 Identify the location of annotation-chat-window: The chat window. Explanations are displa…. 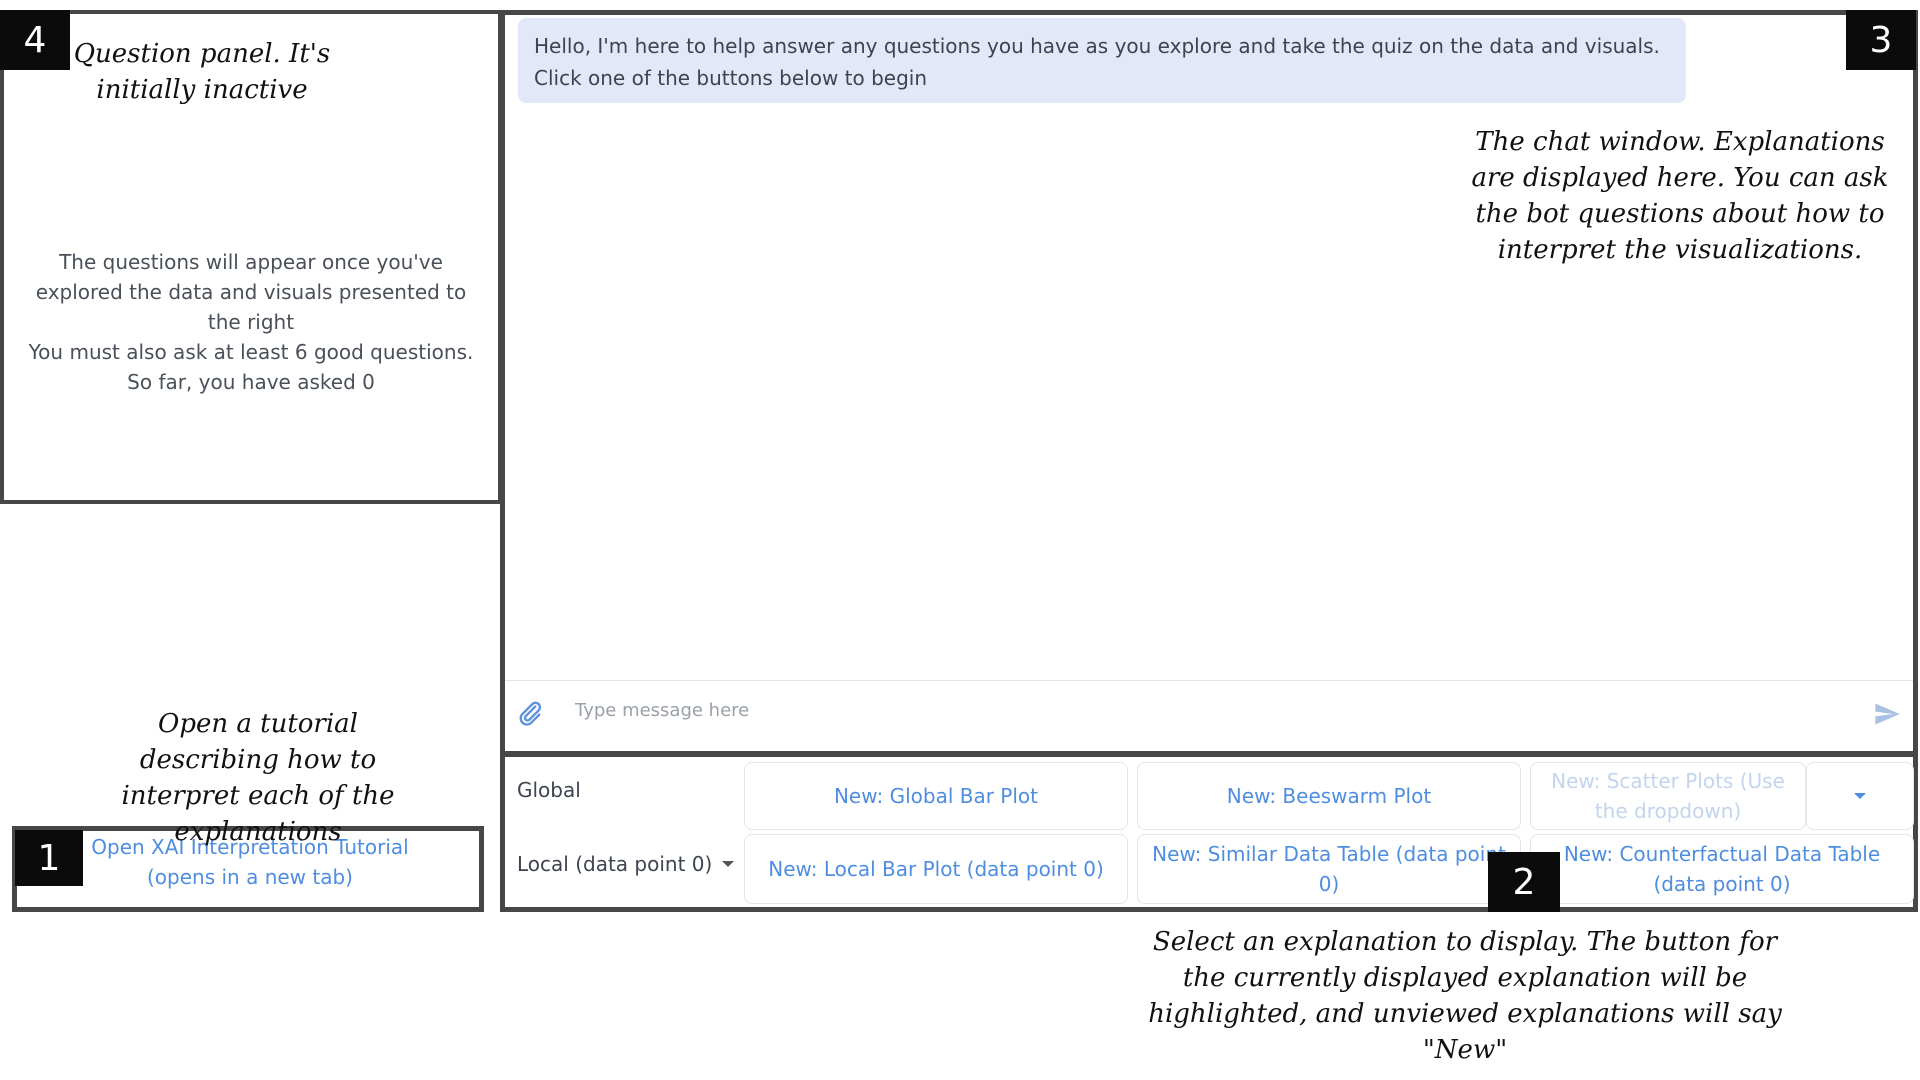
(1680, 196).